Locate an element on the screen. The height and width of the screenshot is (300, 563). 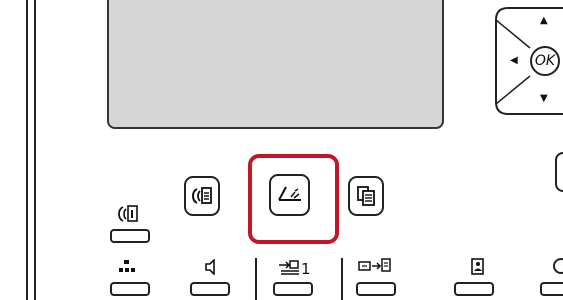
ok-button: OK is located at coordinates (545, 61).